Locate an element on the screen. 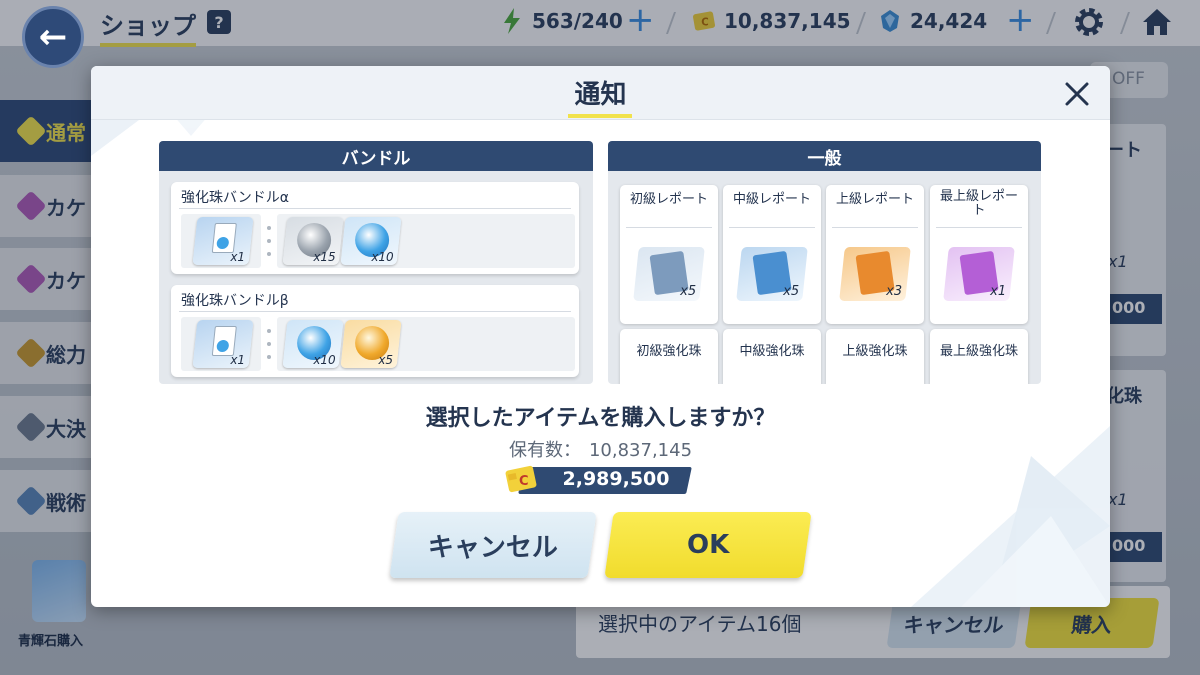 Image resolution: width=1200 pixels, height=675 pixels. report-card-beginner: 初級レポート x5 is located at coordinates (669, 254).